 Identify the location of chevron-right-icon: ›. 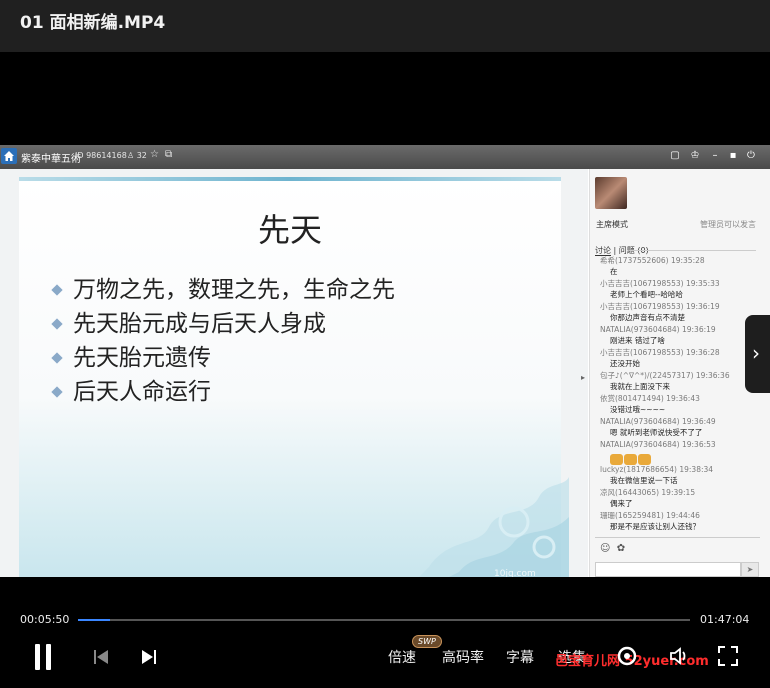
(756, 353).